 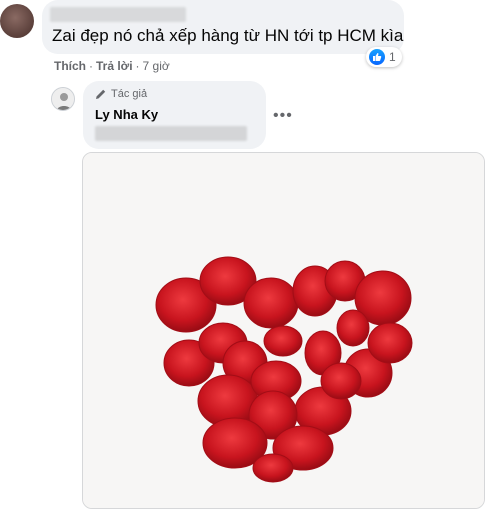 What do you see at coordinates (101, 94) in the screenshot?
I see `pencil-icon` at bounding box center [101, 94].